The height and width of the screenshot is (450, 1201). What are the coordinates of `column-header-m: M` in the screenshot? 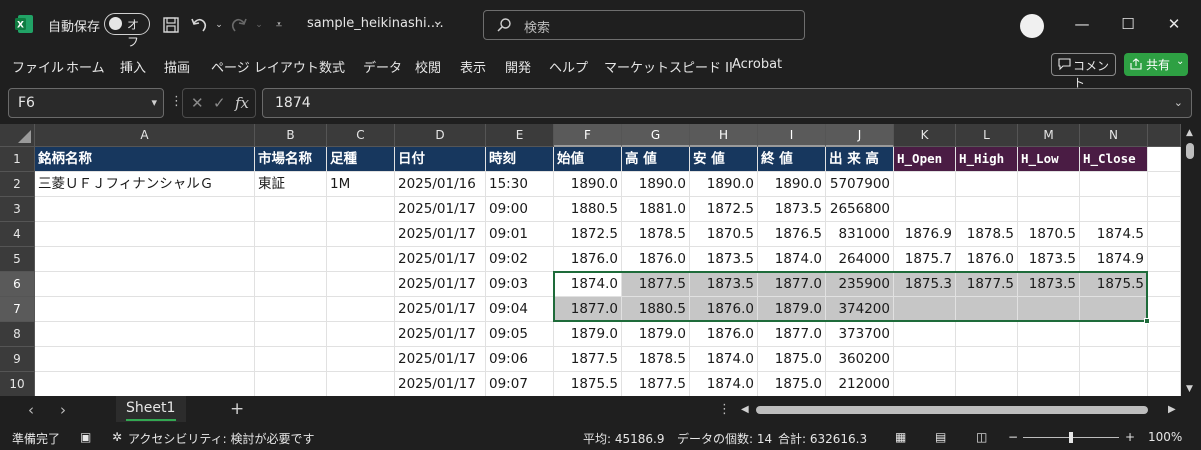 It's located at (1049, 135).